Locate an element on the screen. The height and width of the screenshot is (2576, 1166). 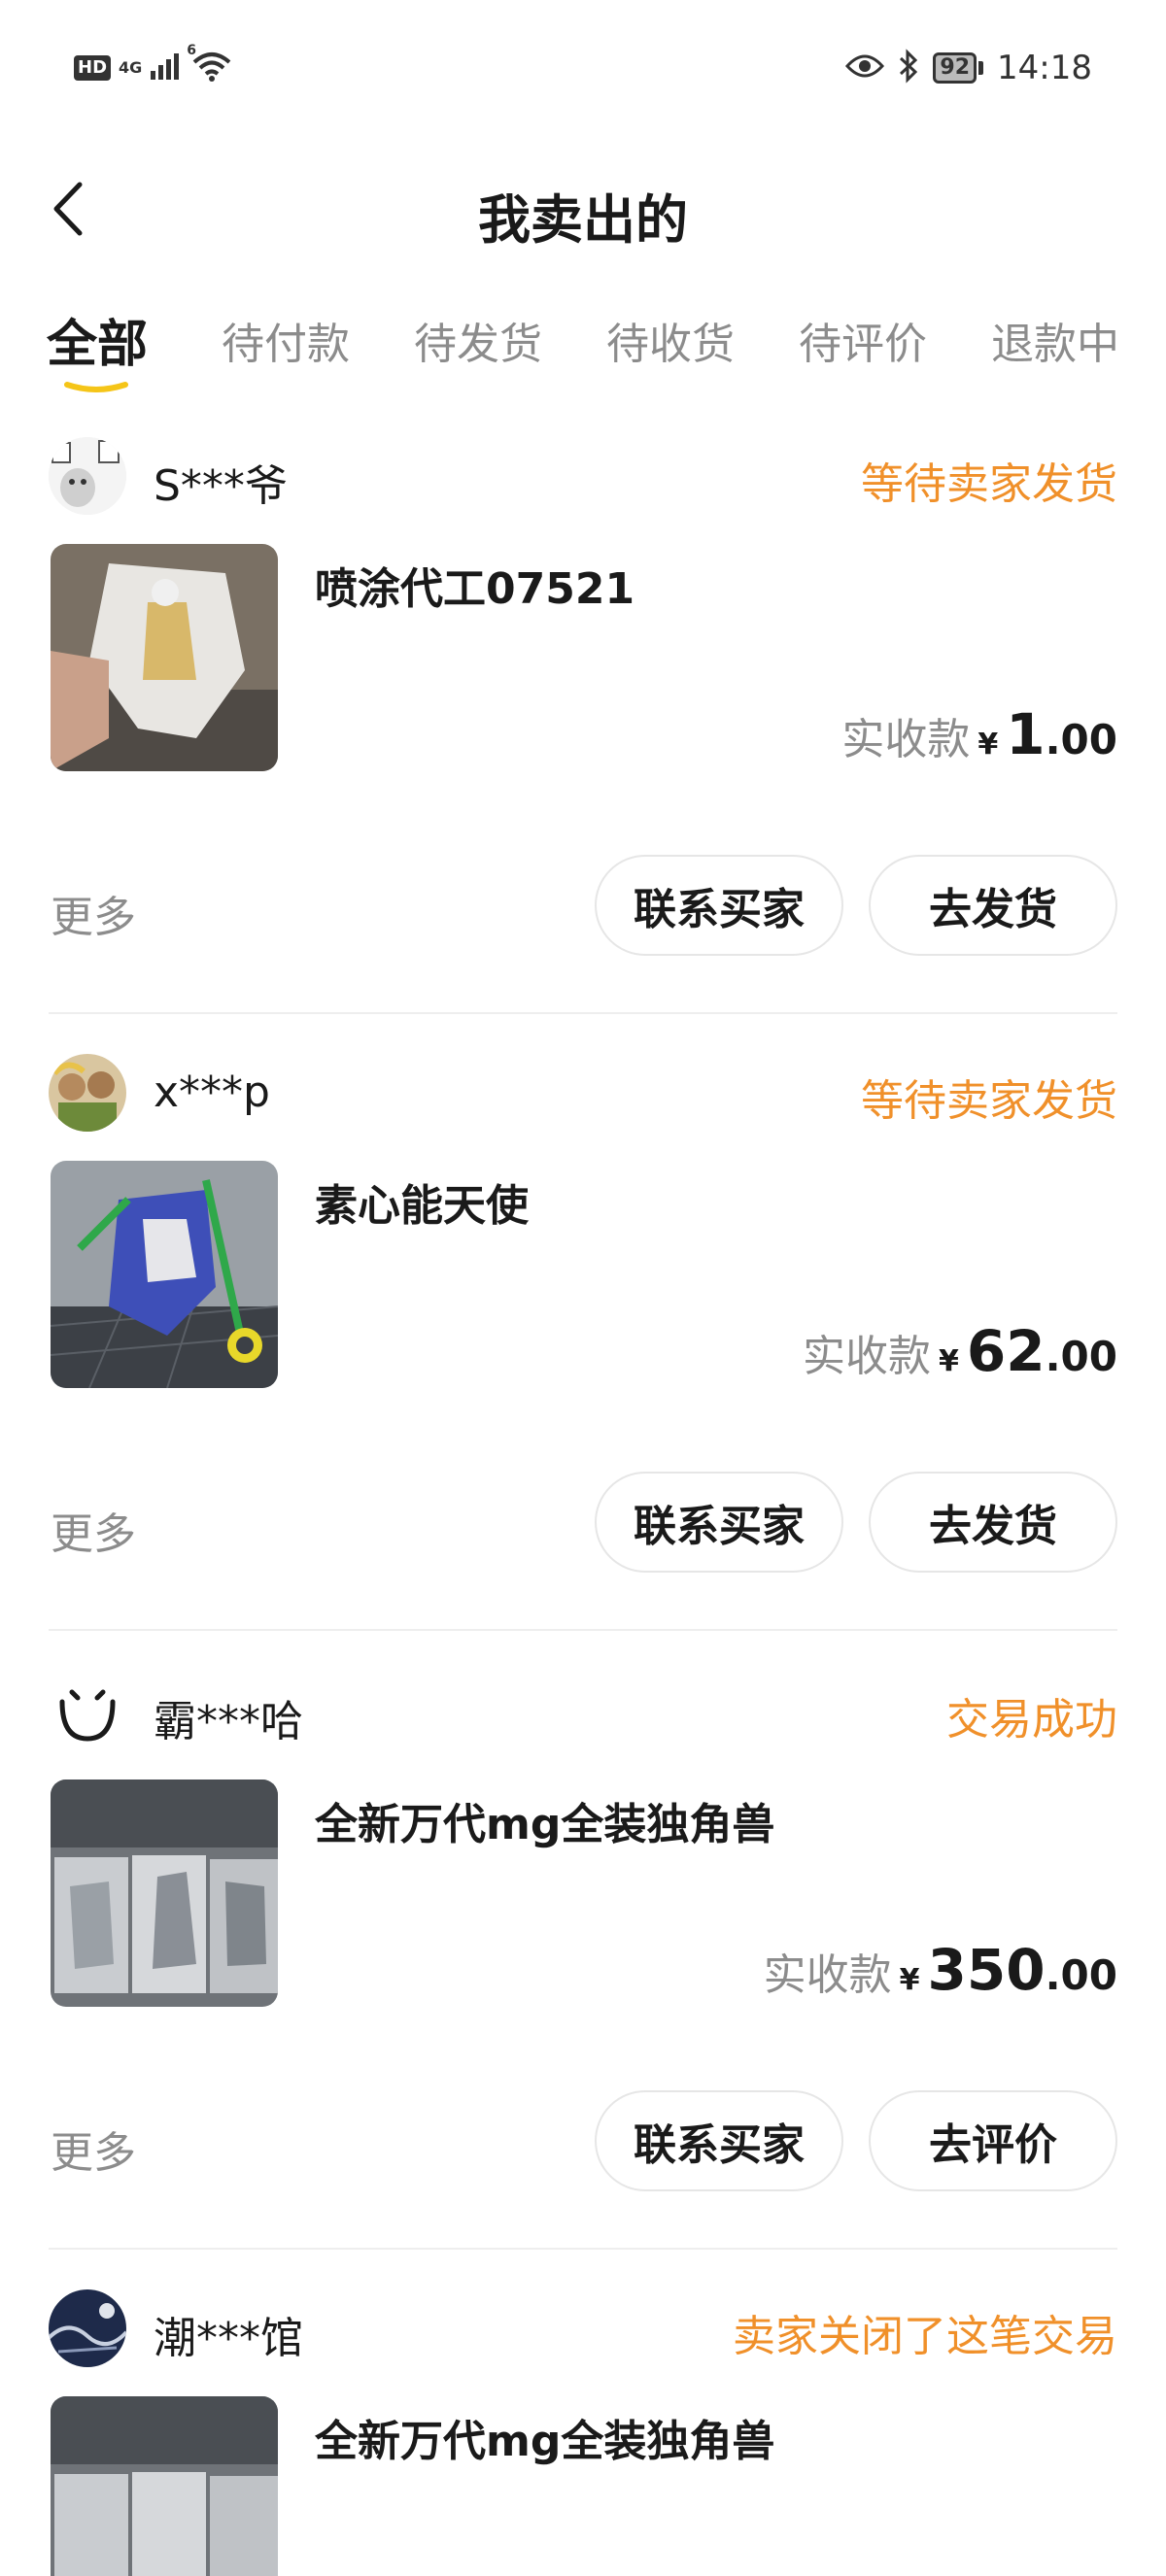
price-integer: 350 is located at coordinates (986, 1970).